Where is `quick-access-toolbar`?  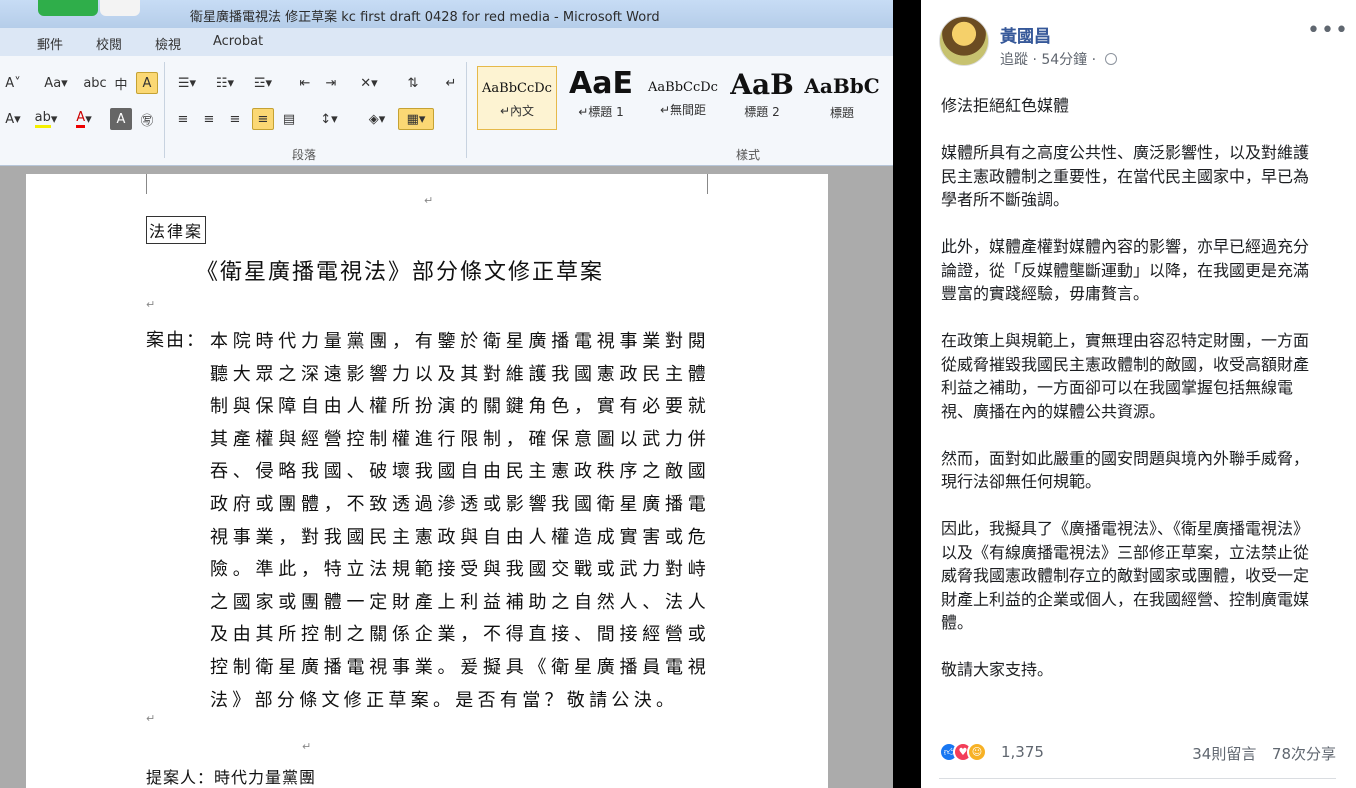 quick-access-toolbar is located at coordinates (68, 8).